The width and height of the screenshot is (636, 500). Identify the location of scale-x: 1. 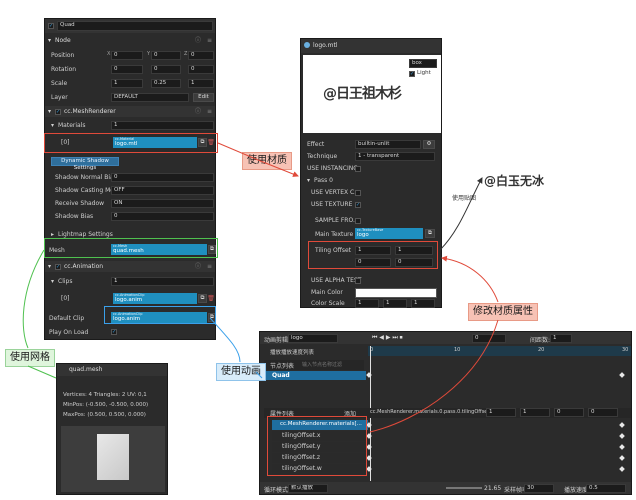
(127, 83).